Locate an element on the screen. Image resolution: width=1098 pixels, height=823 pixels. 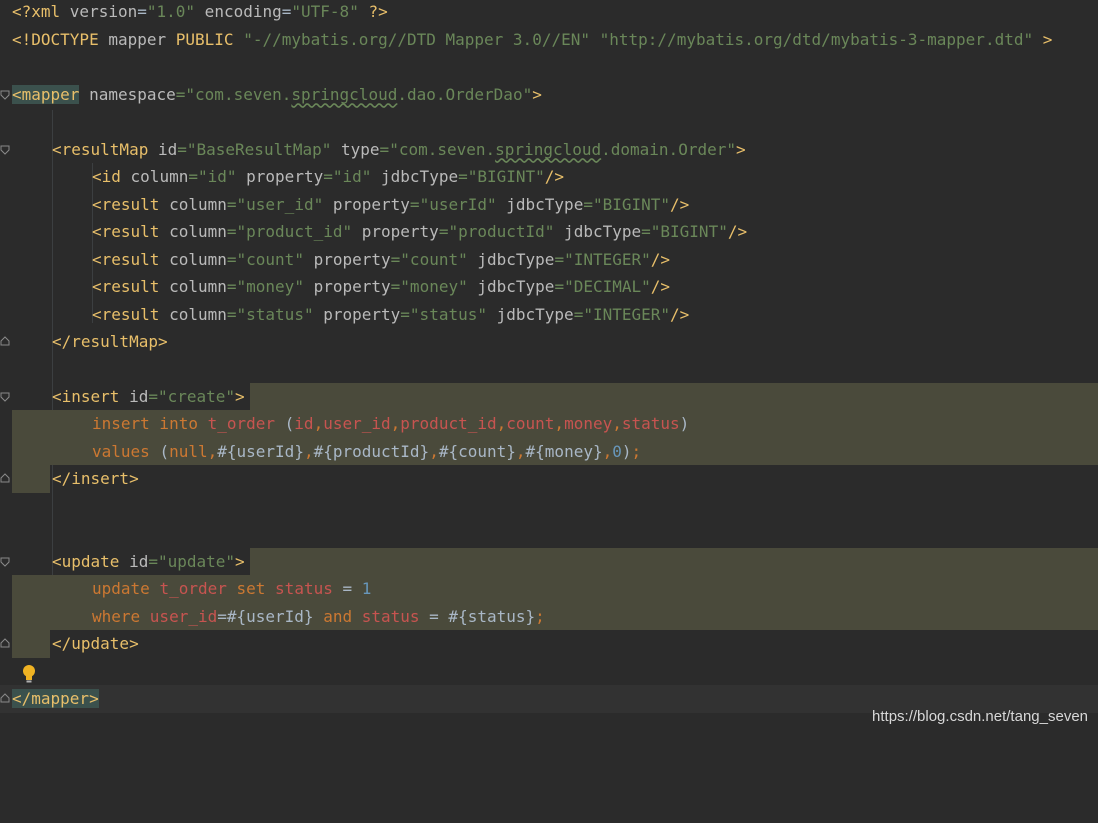
attr-version: version is located at coordinates (103, 11).